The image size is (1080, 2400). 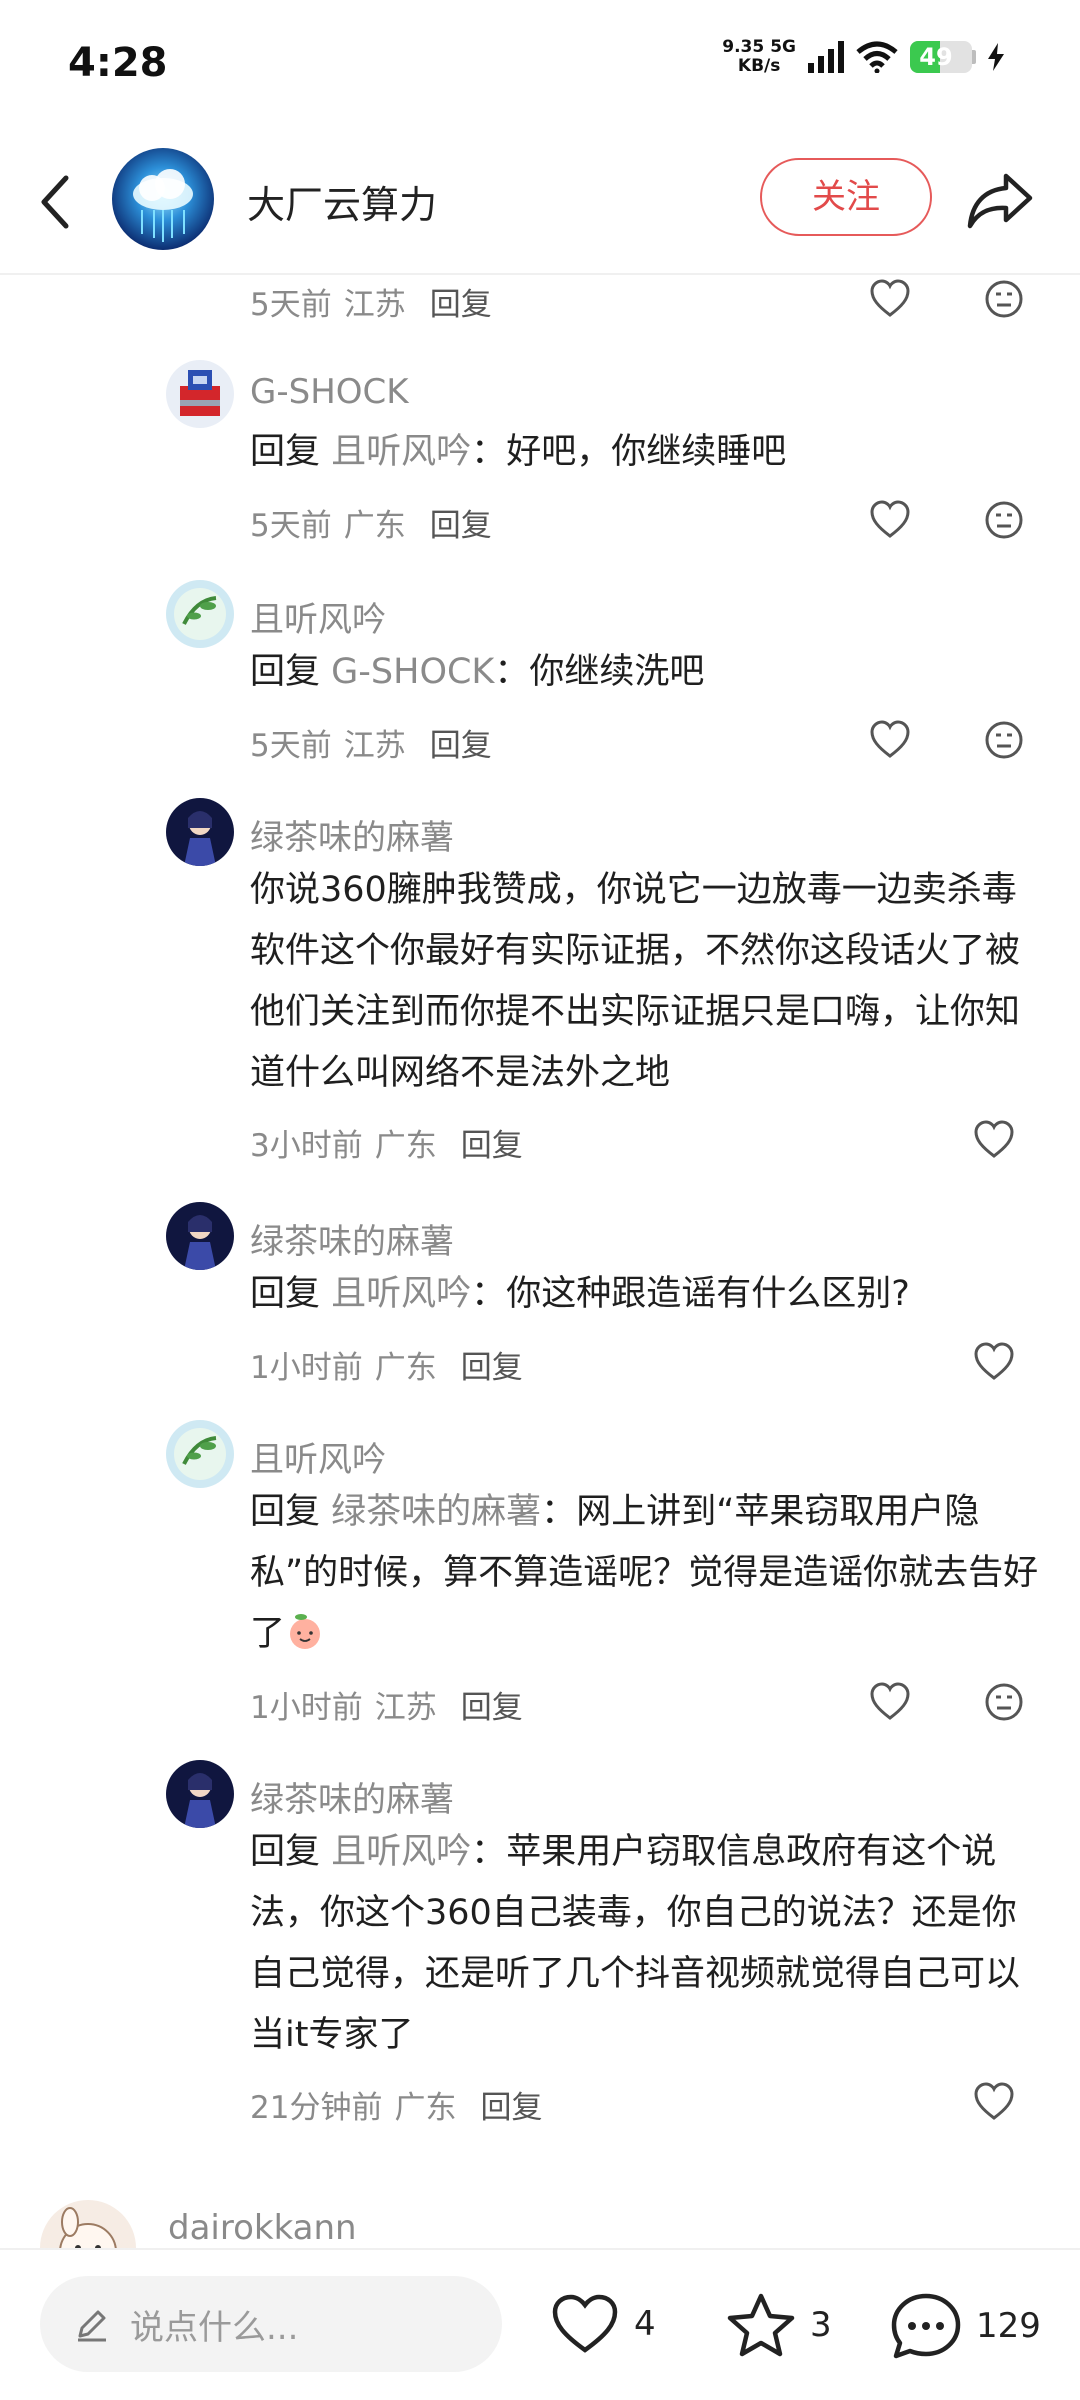 What do you see at coordinates (305, 1631) in the screenshot?
I see `peach-emoji-icon` at bounding box center [305, 1631].